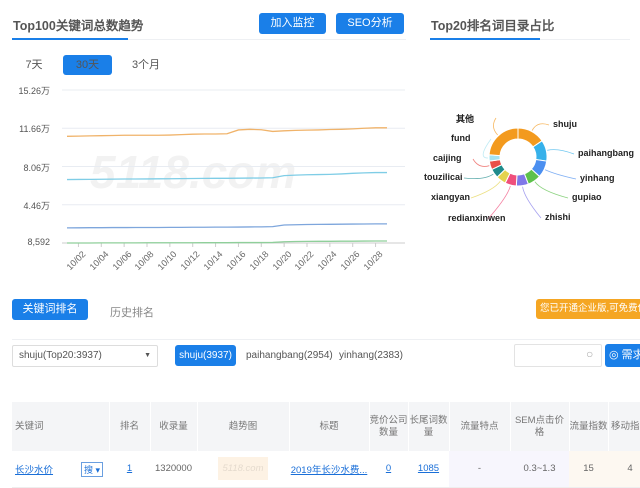  Describe the element at coordinates (588, 309) in the screenshot. I see `enterprise-notice: 您已开通企业版,可免费使` at that location.